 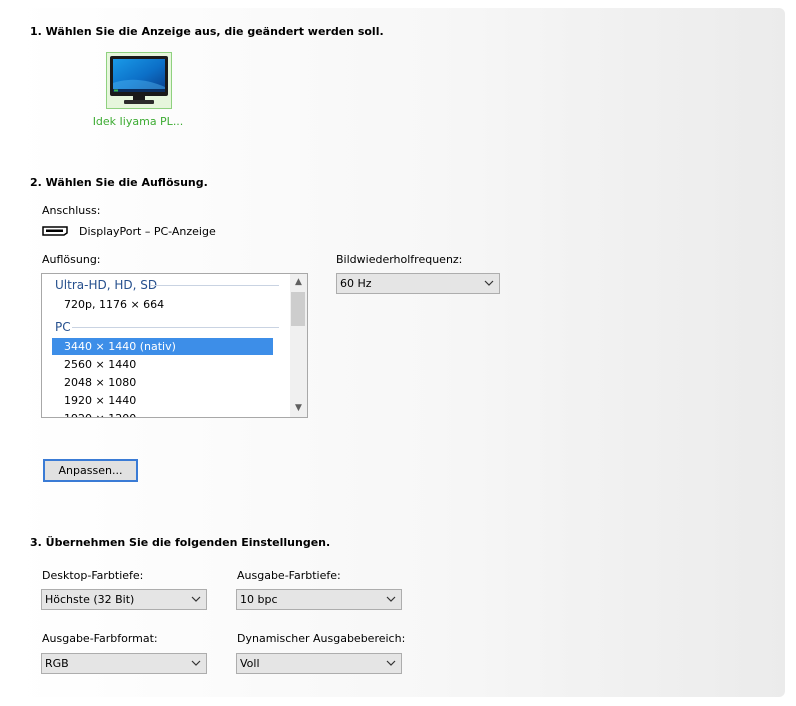 I want to click on resolution-option-selected: 3440 × 1440 (nativ), so click(x=162, y=346).